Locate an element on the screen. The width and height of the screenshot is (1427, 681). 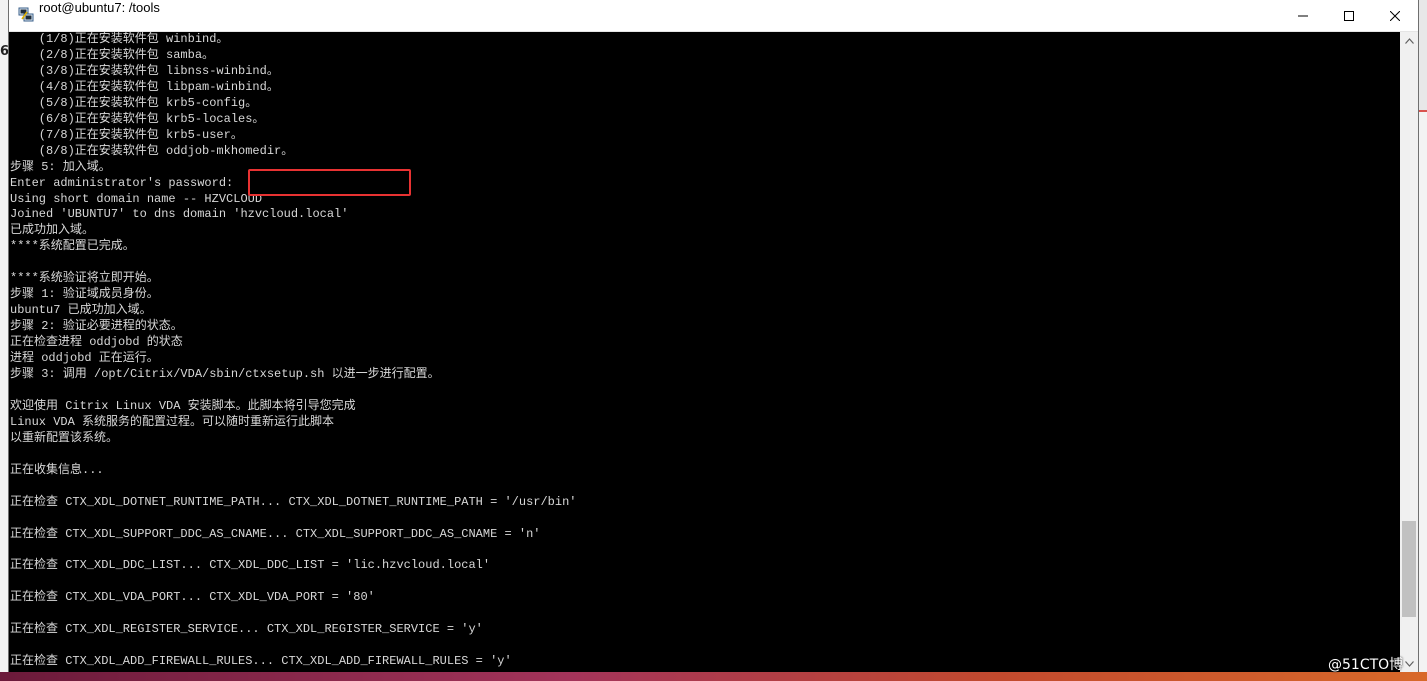
scroll-track is located at coordinates (1409, 352).